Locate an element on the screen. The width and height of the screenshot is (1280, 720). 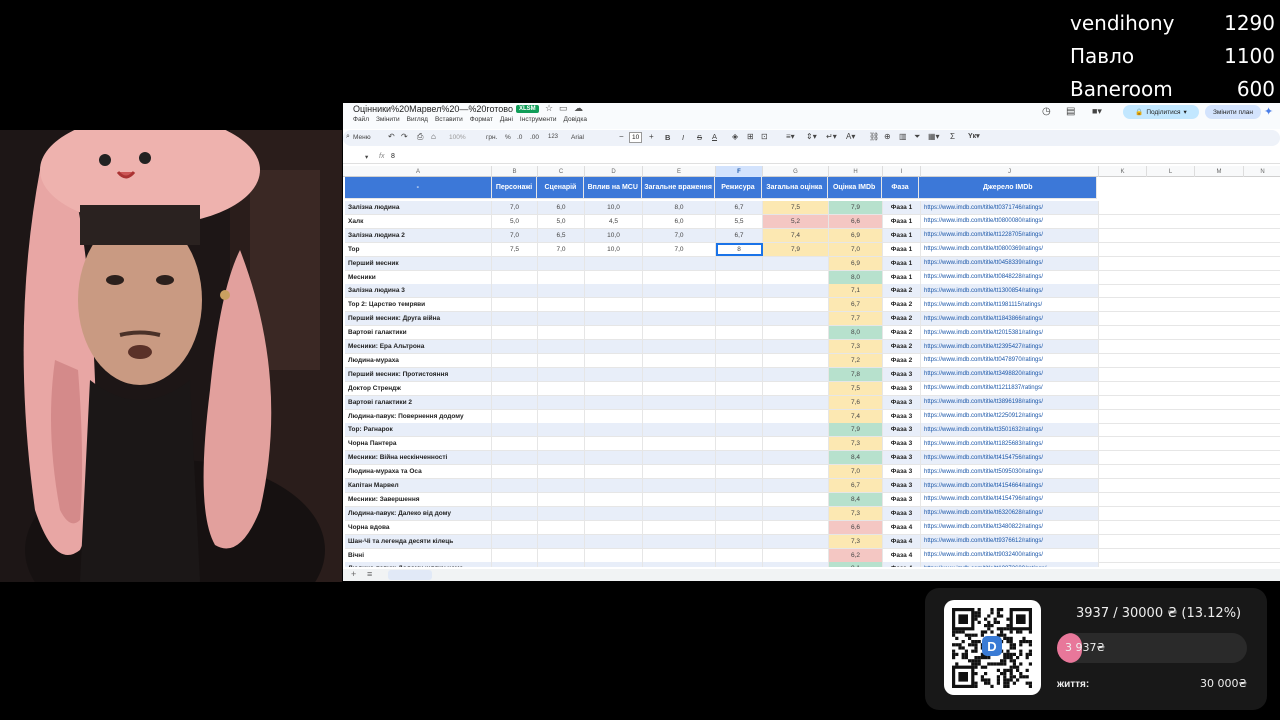
imdb-rating-cell: 6,6 is located at coordinates (856, 527).